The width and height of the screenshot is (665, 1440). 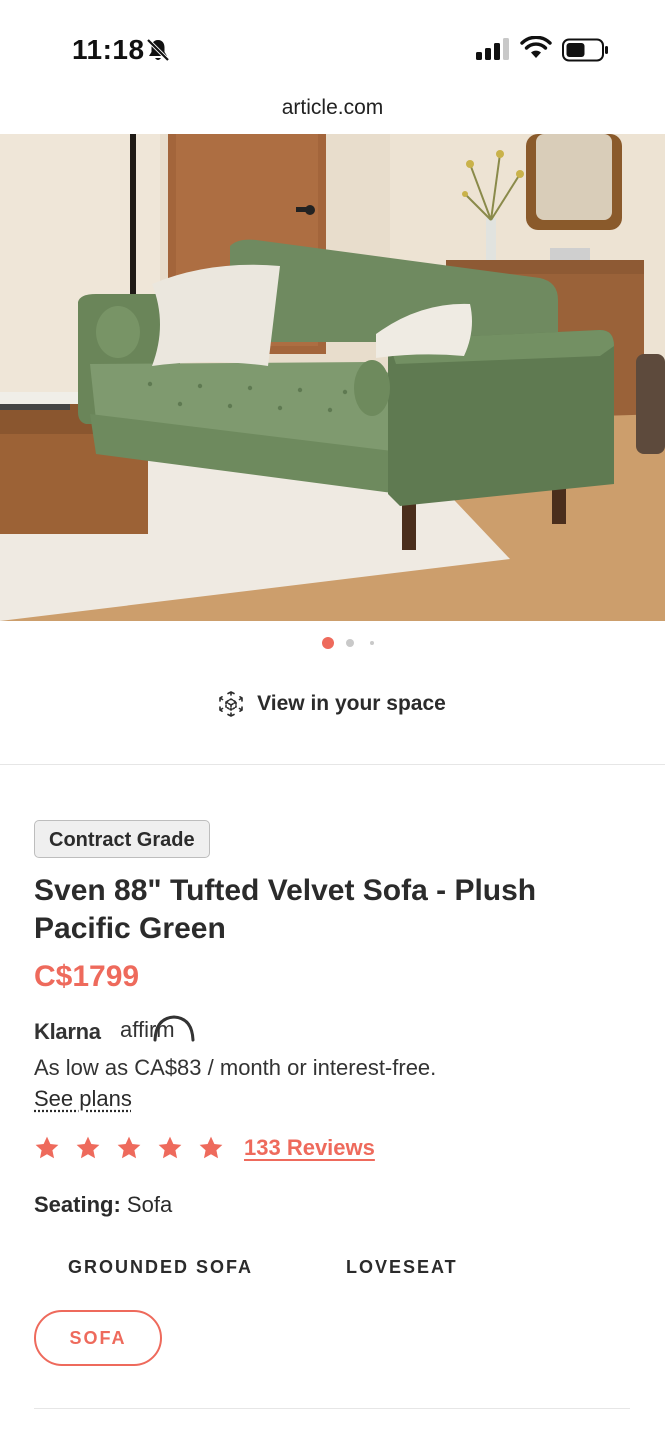 I want to click on klarna-logo: Klarna, so click(x=67, y=1031).